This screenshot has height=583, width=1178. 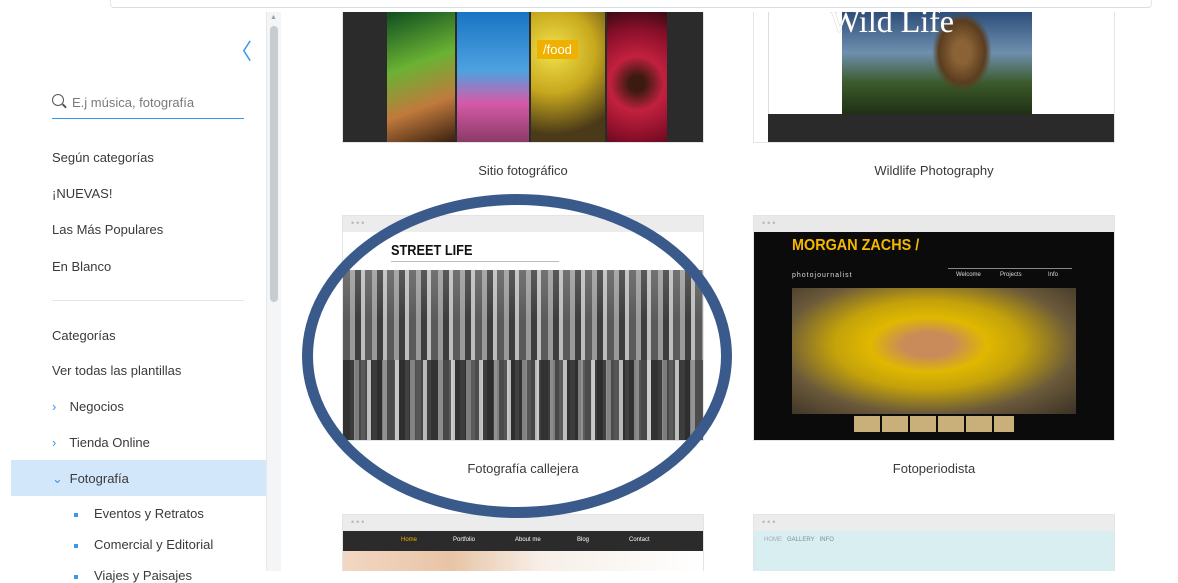 I want to click on thumbnail-nav-item: GALLERY, so click(x=801, y=540).